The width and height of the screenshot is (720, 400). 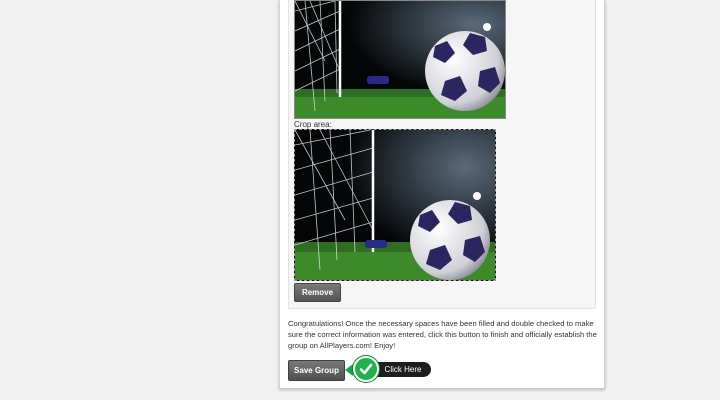 I want to click on uploaded-image, so click(x=400, y=59).